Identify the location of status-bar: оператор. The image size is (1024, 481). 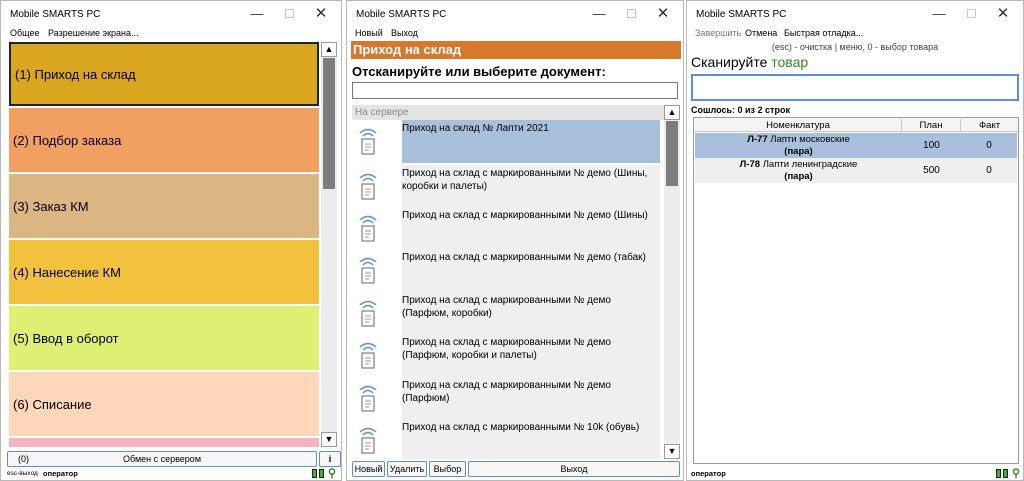
(855, 473).